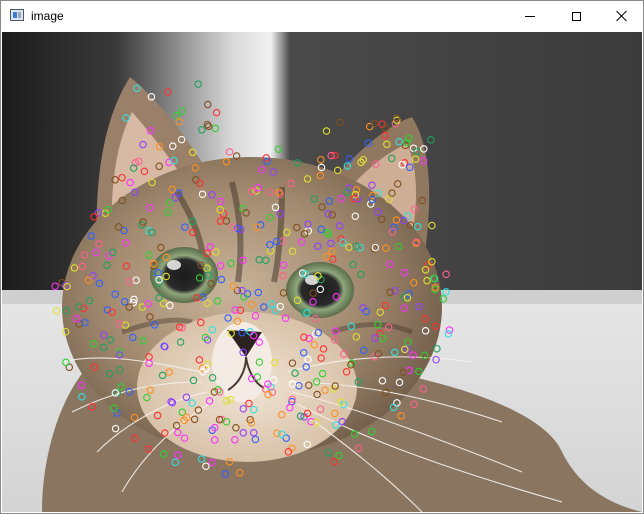 The width and height of the screenshot is (644, 514). I want to click on cat-right-eye, so click(320, 290).